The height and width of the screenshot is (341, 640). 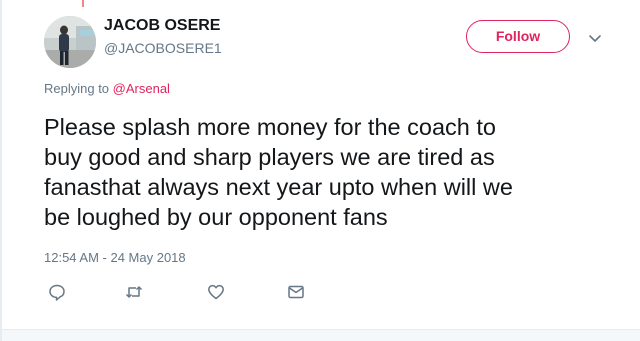 I want to click on follow-button: Follow, so click(x=518, y=36).